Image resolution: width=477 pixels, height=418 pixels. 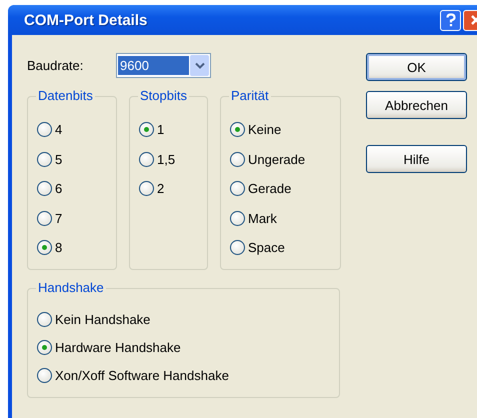 I want to click on baudrate-dropdown: 9600, so click(x=163, y=65).